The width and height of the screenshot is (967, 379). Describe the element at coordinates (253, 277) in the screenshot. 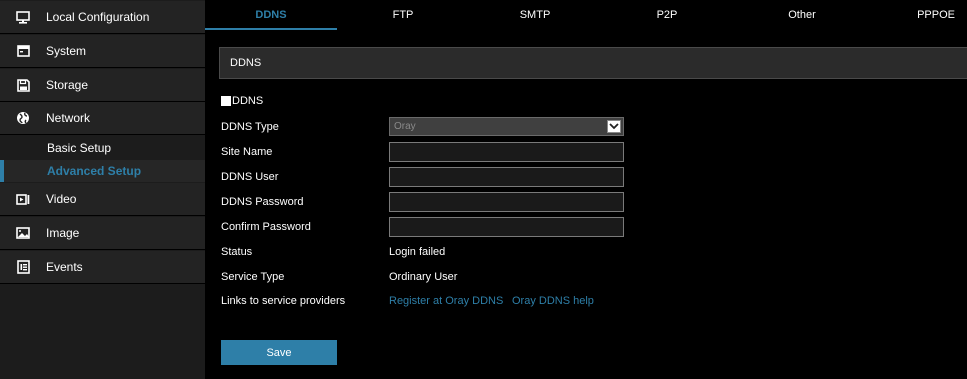

I see `service-type-label: Service Type` at that location.